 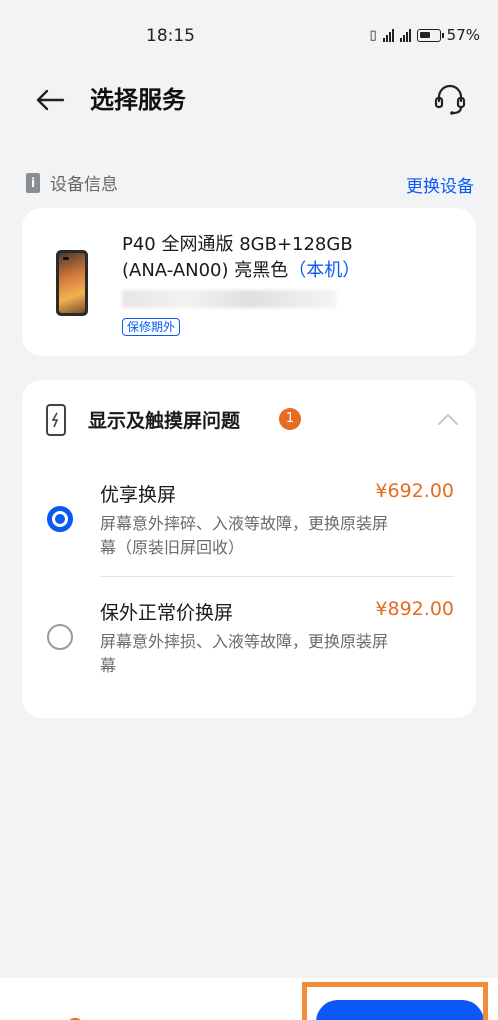 I want to click on vibrate-icon: ▯, so click(x=373, y=35).